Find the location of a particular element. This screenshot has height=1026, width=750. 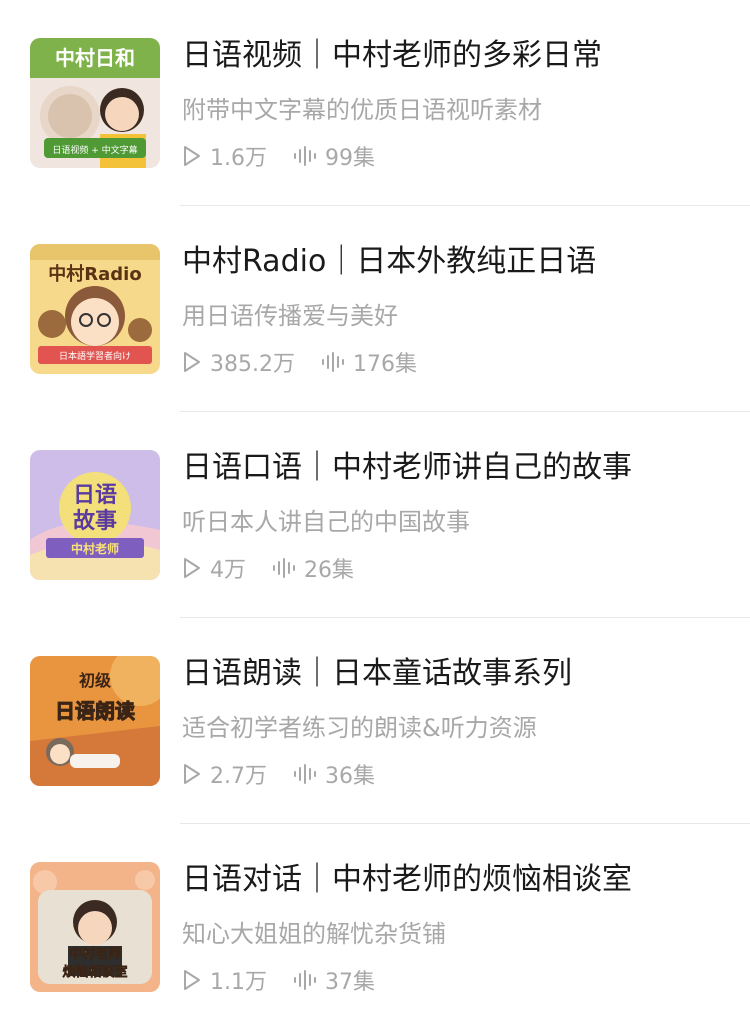

play-count: 2.7万 is located at coordinates (224, 774).